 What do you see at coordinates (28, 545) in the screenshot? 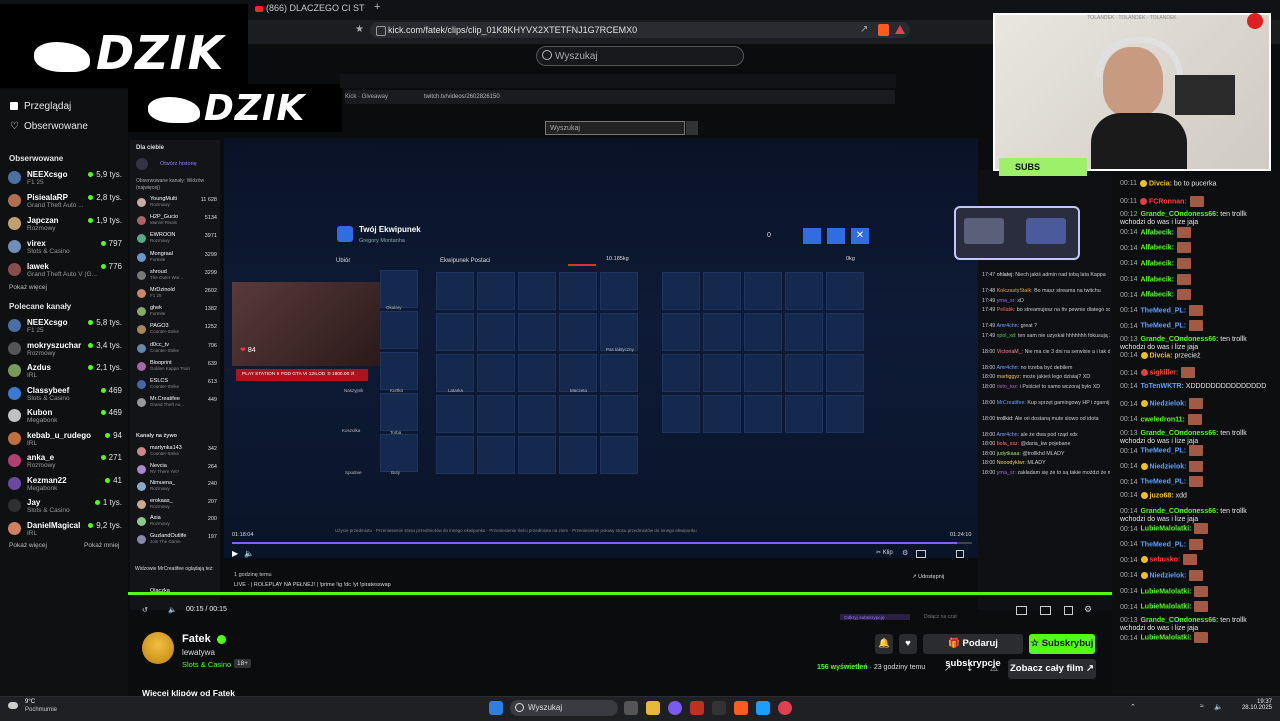
I see `show-more-recommended: Pokaż więcej` at bounding box center [28, 545].